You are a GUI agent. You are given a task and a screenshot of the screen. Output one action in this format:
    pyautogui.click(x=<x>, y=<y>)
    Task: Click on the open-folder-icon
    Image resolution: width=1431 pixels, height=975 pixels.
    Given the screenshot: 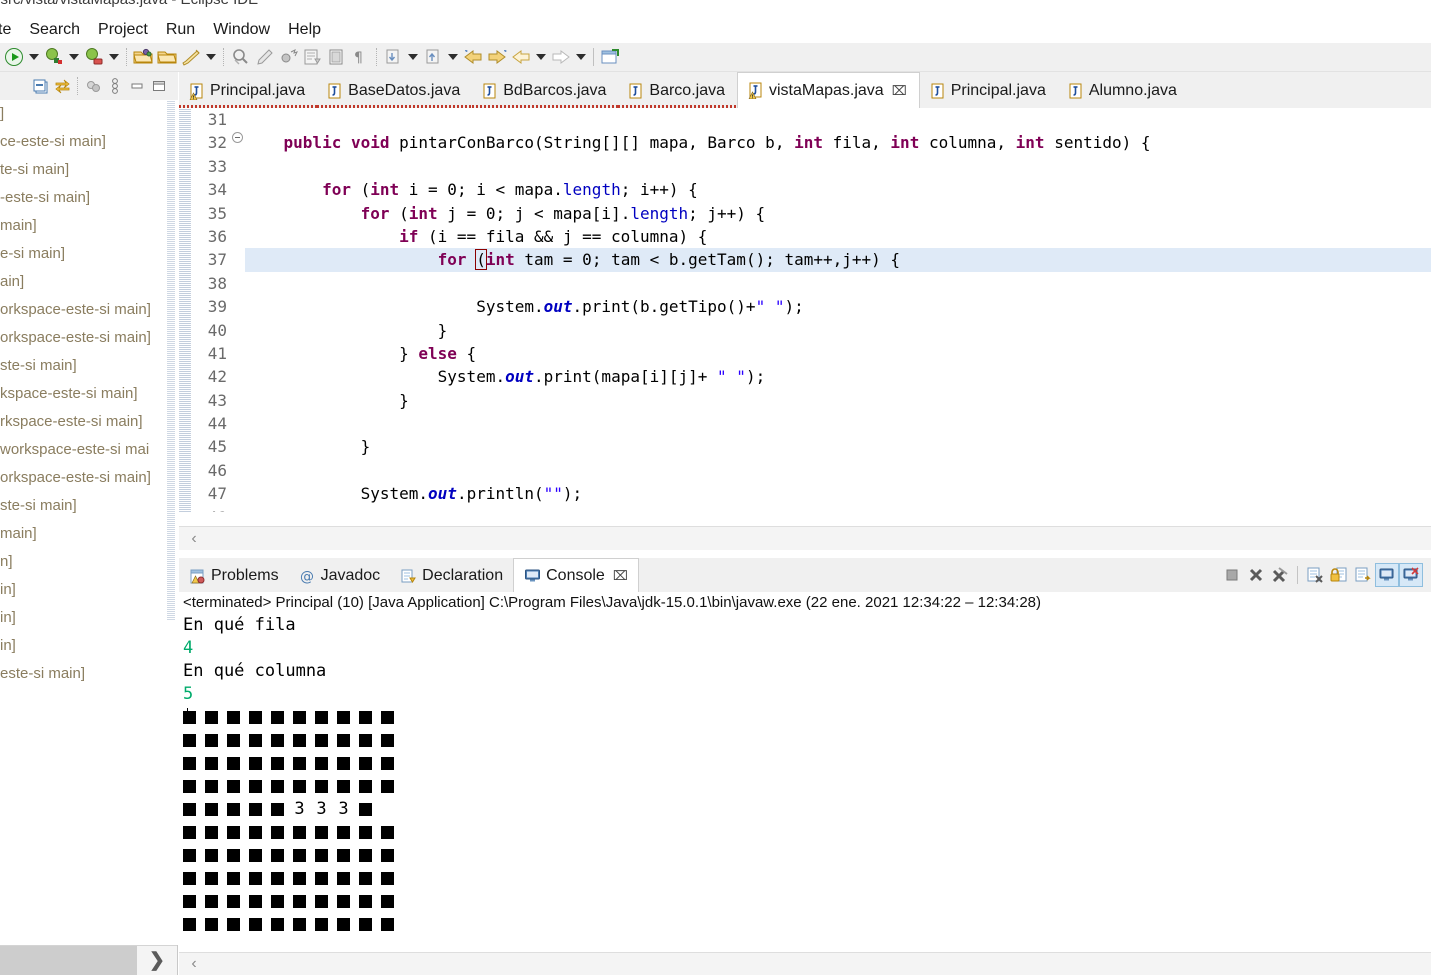 What is the action you would take?
    pyautogui.click(x=167, y=57)
    